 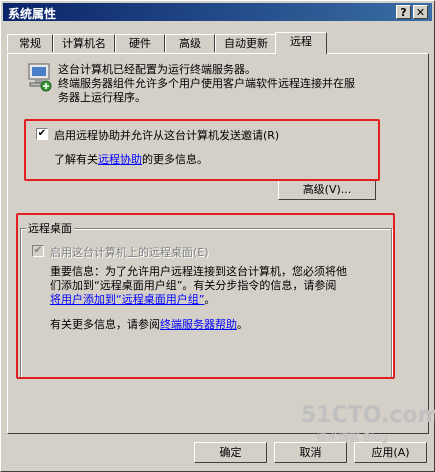 I want to click on tab-hardware: 硬件, so click(x=140, y=43).